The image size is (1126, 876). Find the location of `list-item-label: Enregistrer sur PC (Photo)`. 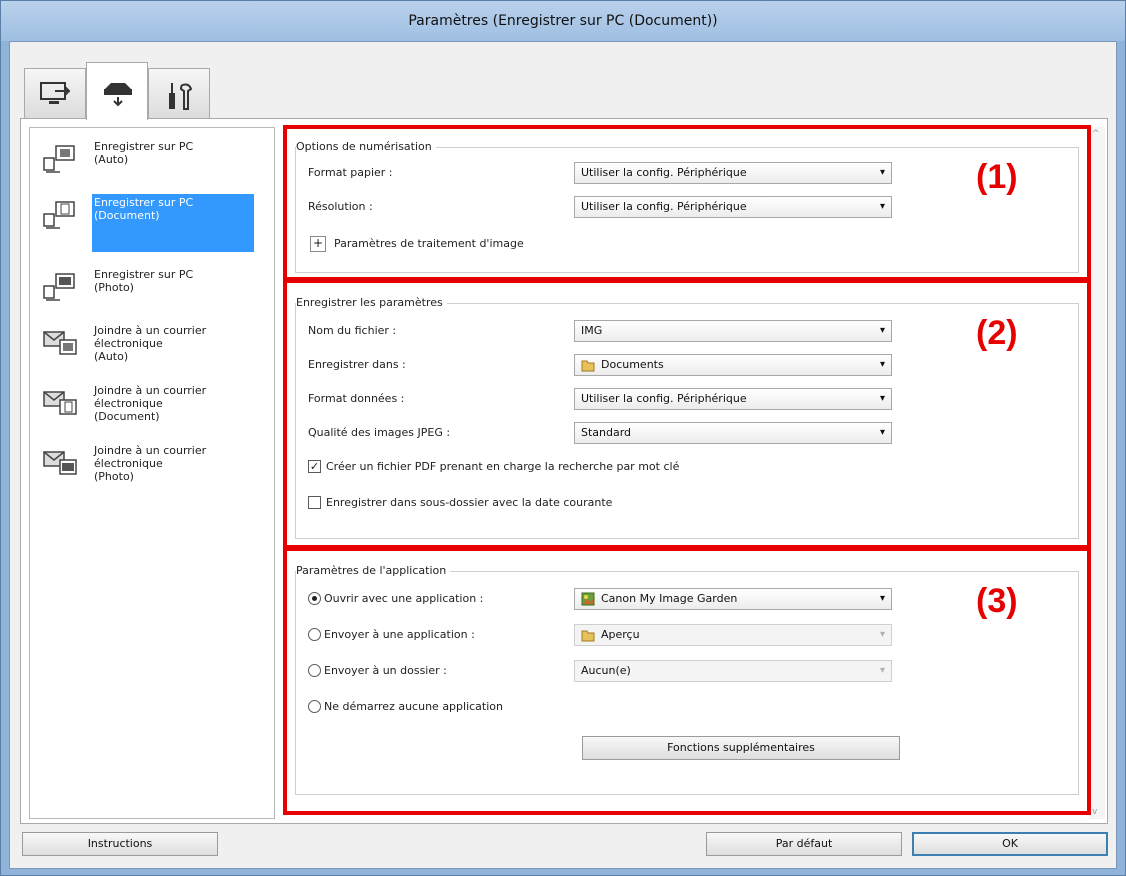

list-item-label: Enregistrer sur PC (Photo) is located at coordinates (144, 281).